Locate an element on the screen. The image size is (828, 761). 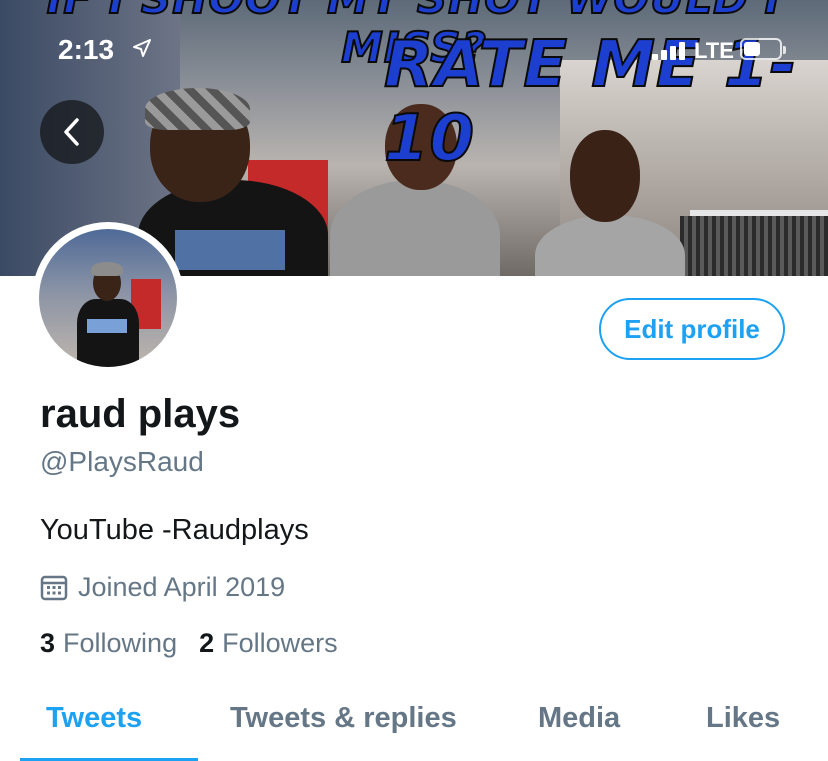
following-label: Following is located at coordinates (120, 643).